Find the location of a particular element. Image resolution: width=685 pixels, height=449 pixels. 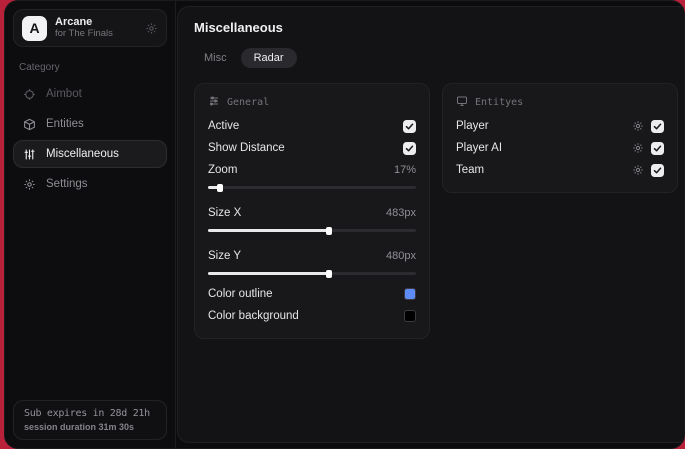

entity-label: Team is located at coordinates (470, 170).